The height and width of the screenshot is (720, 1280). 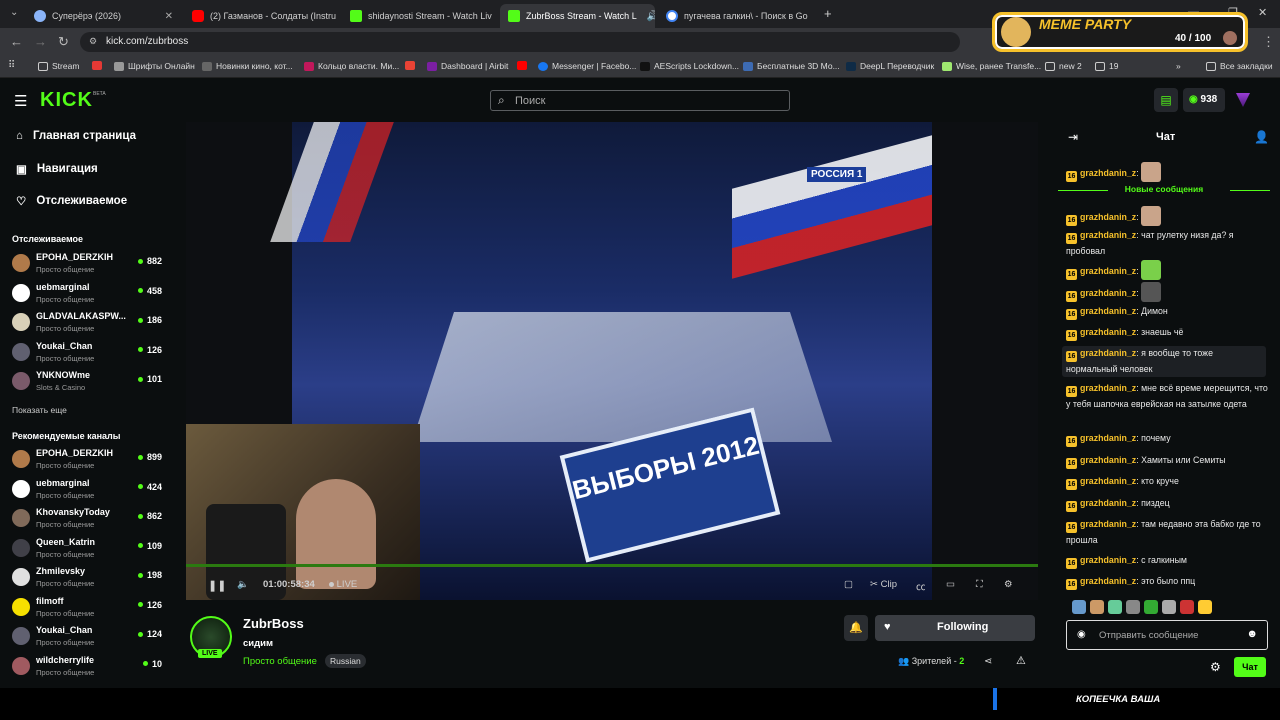 What do you see at coordinates (735, 16) in the screenshot?
I see `browser-tab: пугачева галкин\ - Поиск в Go ✕` at bounding box center [735, 16].